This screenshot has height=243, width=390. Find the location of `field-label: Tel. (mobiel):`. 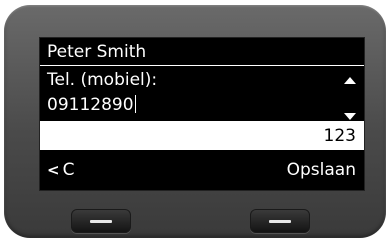

field-label: Tel. (mobiel): is located at coordinates (102, 80).